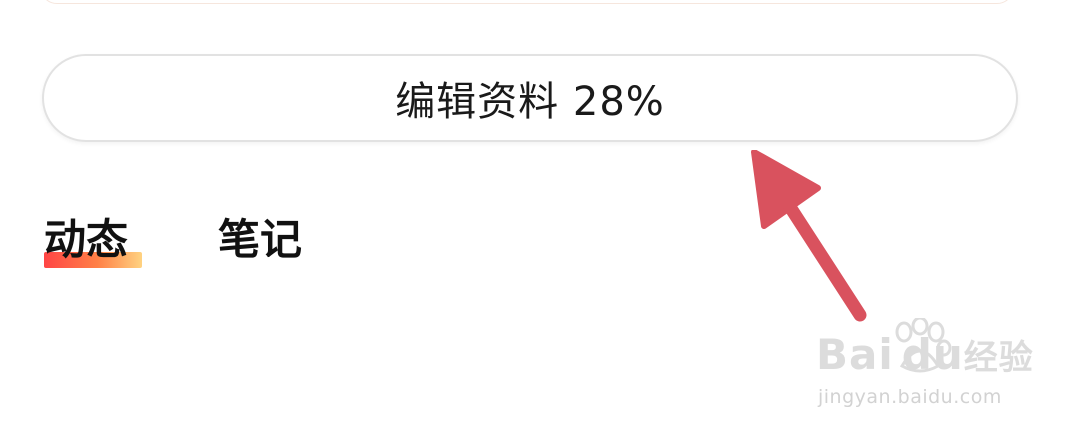 This screenshot has height=436, width=1068. What do you see at coordinates (998, 358) in the screenshot?
I see `watermark-brand-cn: 经验` at bounding box center [998, 358].